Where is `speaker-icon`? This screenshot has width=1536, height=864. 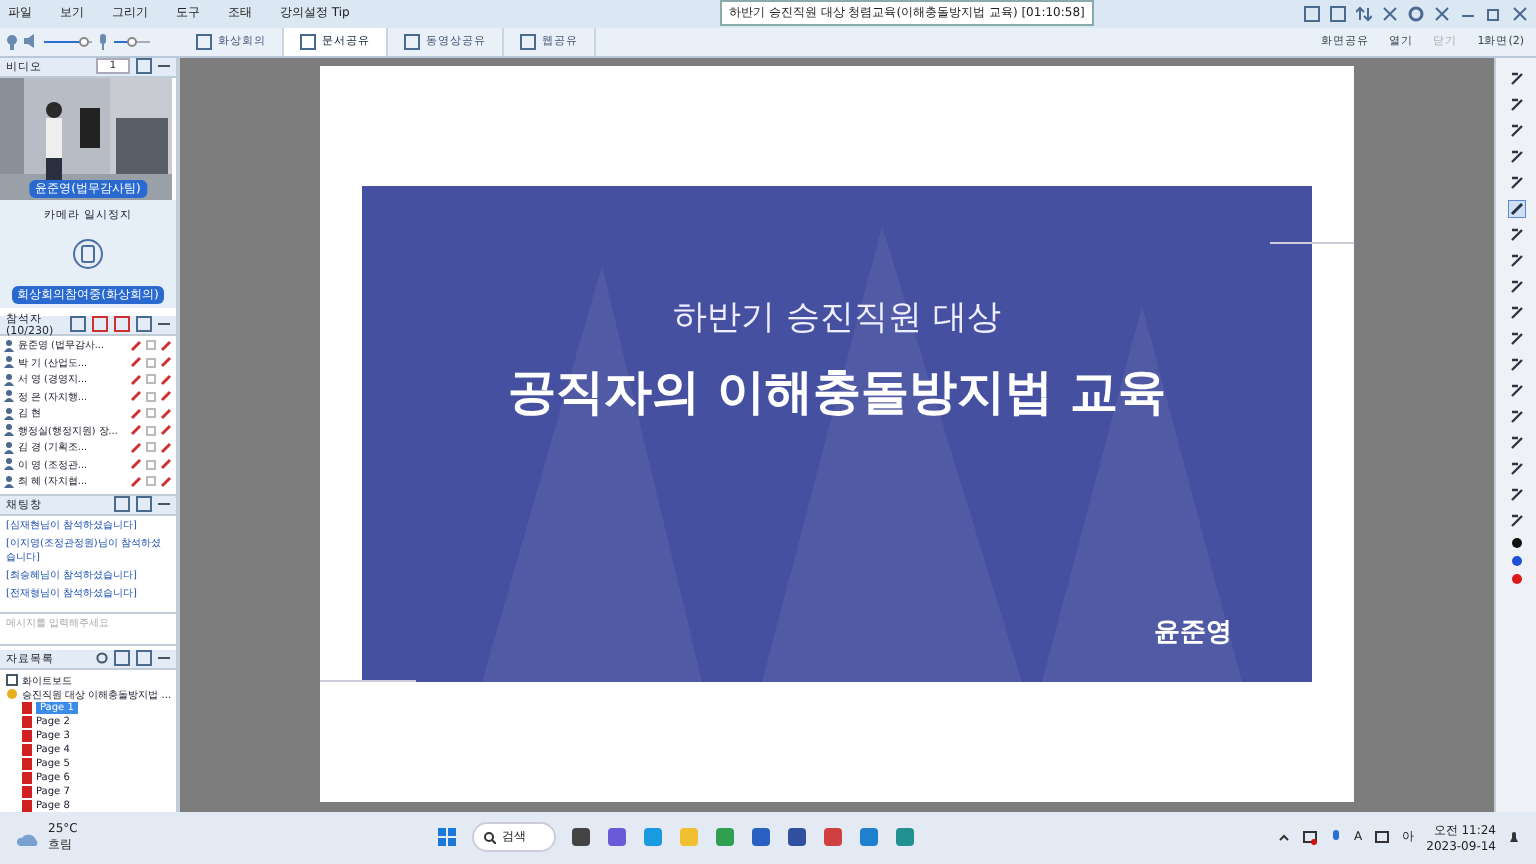 speaker-icon is located at coordinates (31, 41).